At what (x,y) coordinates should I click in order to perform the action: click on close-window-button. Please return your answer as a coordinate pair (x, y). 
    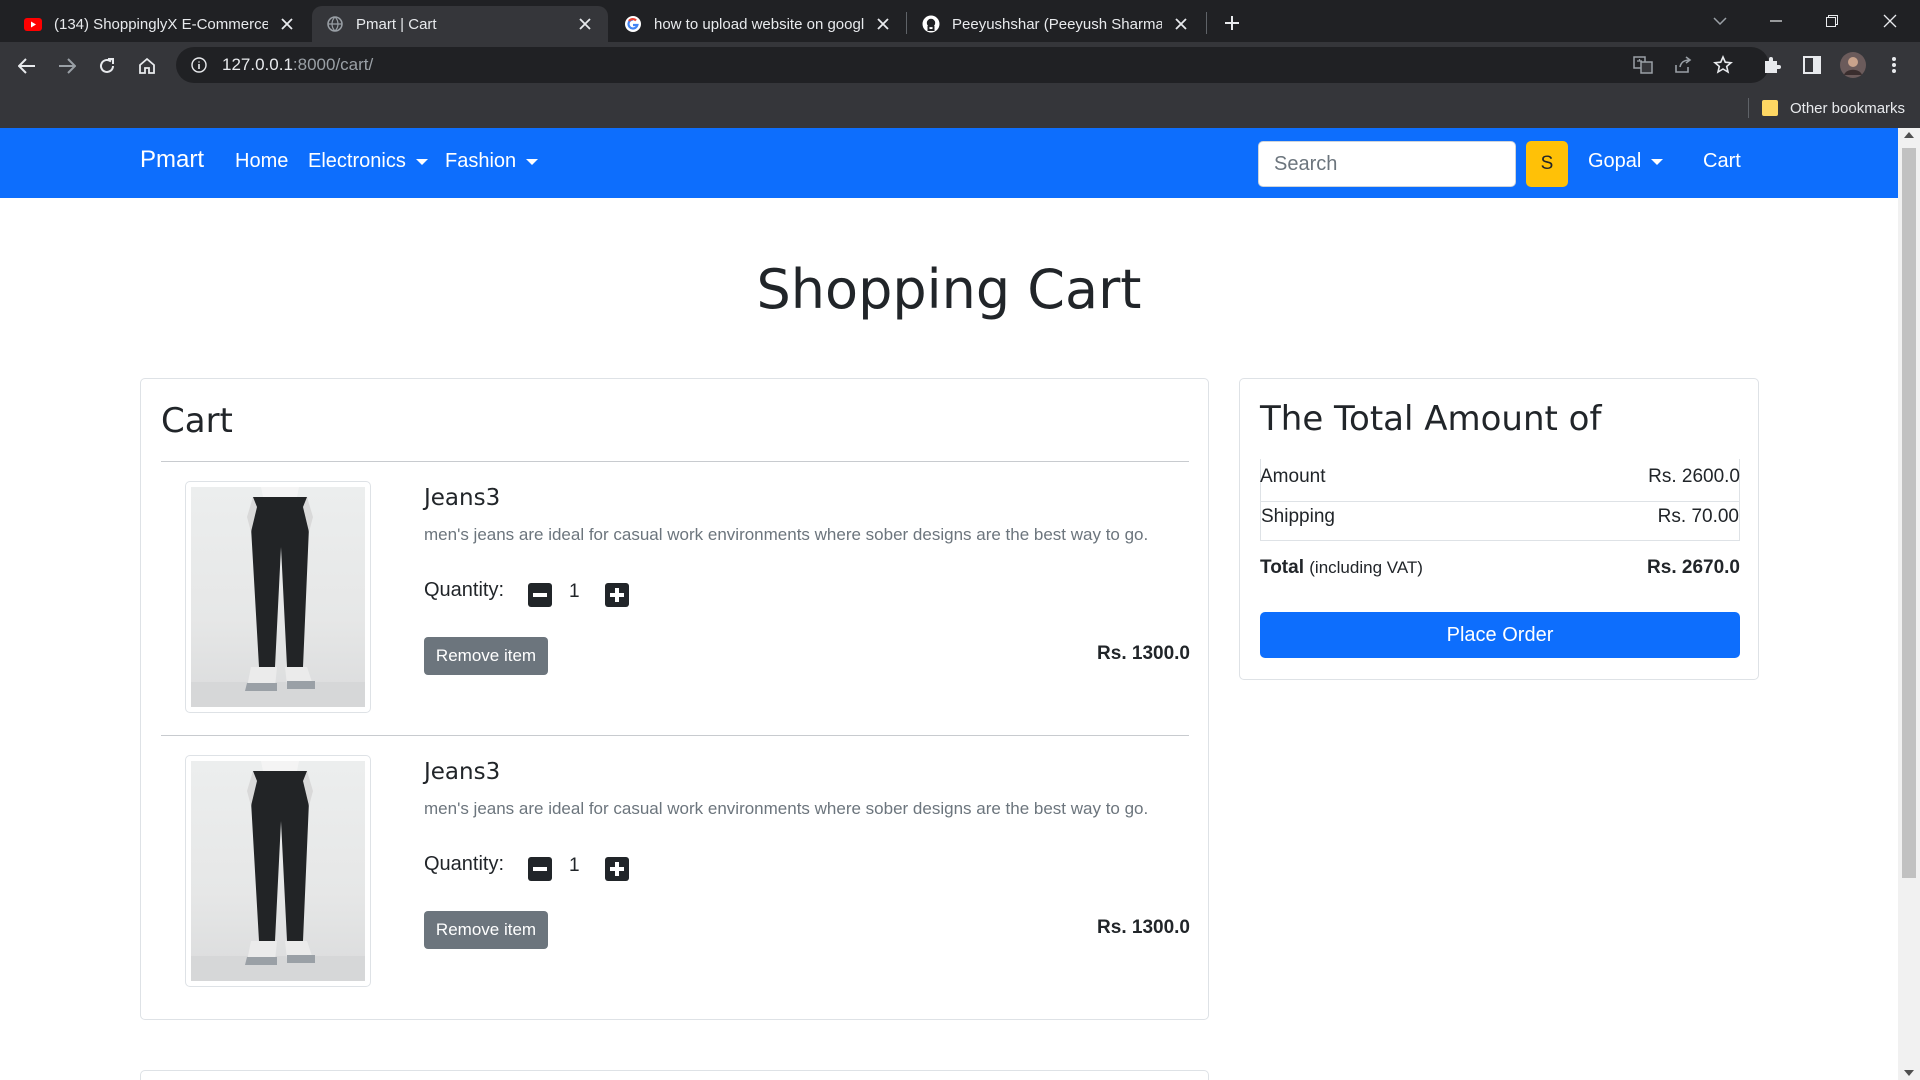
    Looking at the image, I should click on (1890, 21).